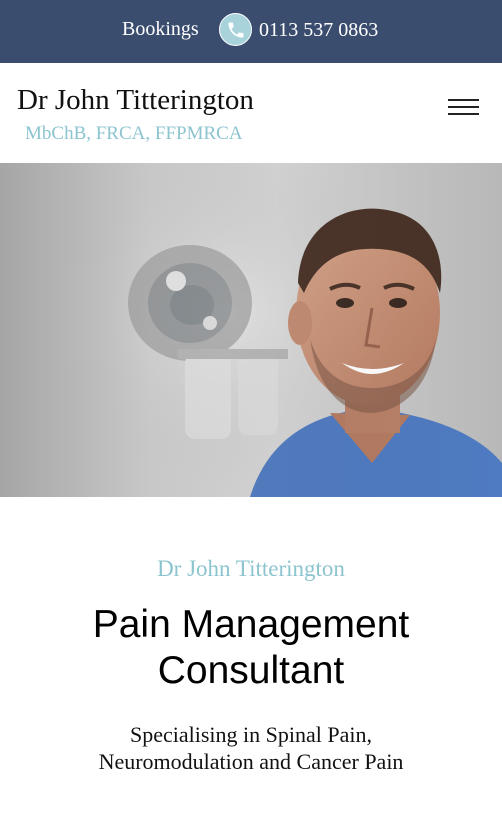  I want to click on site-qualifications: MbChB, FRCA, FFPMRCA, so click(134, 133).